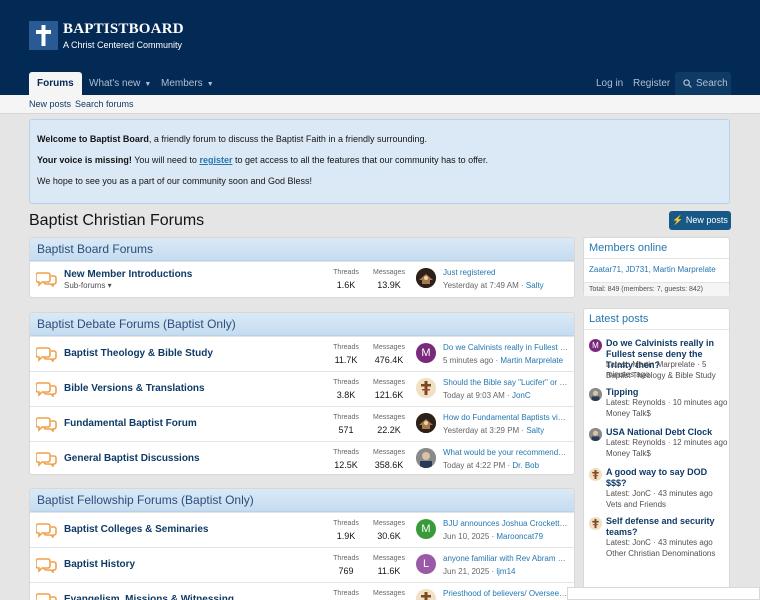 Image resolution: width=760 pixels, height=600 pixels. What do you see at coordinates (667, 527) in the screenshot?
I see `latest-post-title: Self defense and security teams?` at bounding box center [667, 527].